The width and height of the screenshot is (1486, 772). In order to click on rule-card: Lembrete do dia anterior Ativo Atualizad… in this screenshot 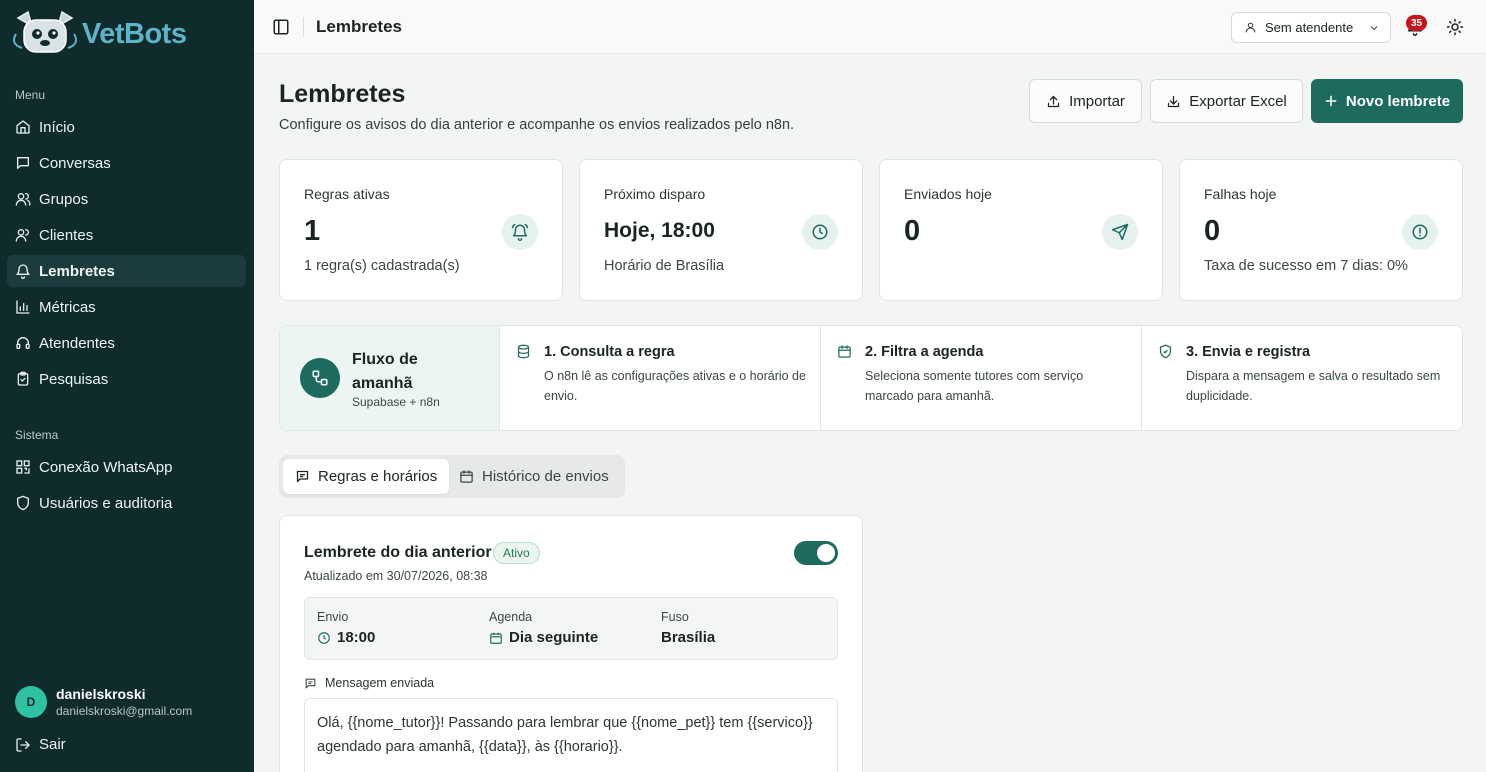, I will do `click(571, 643)`.